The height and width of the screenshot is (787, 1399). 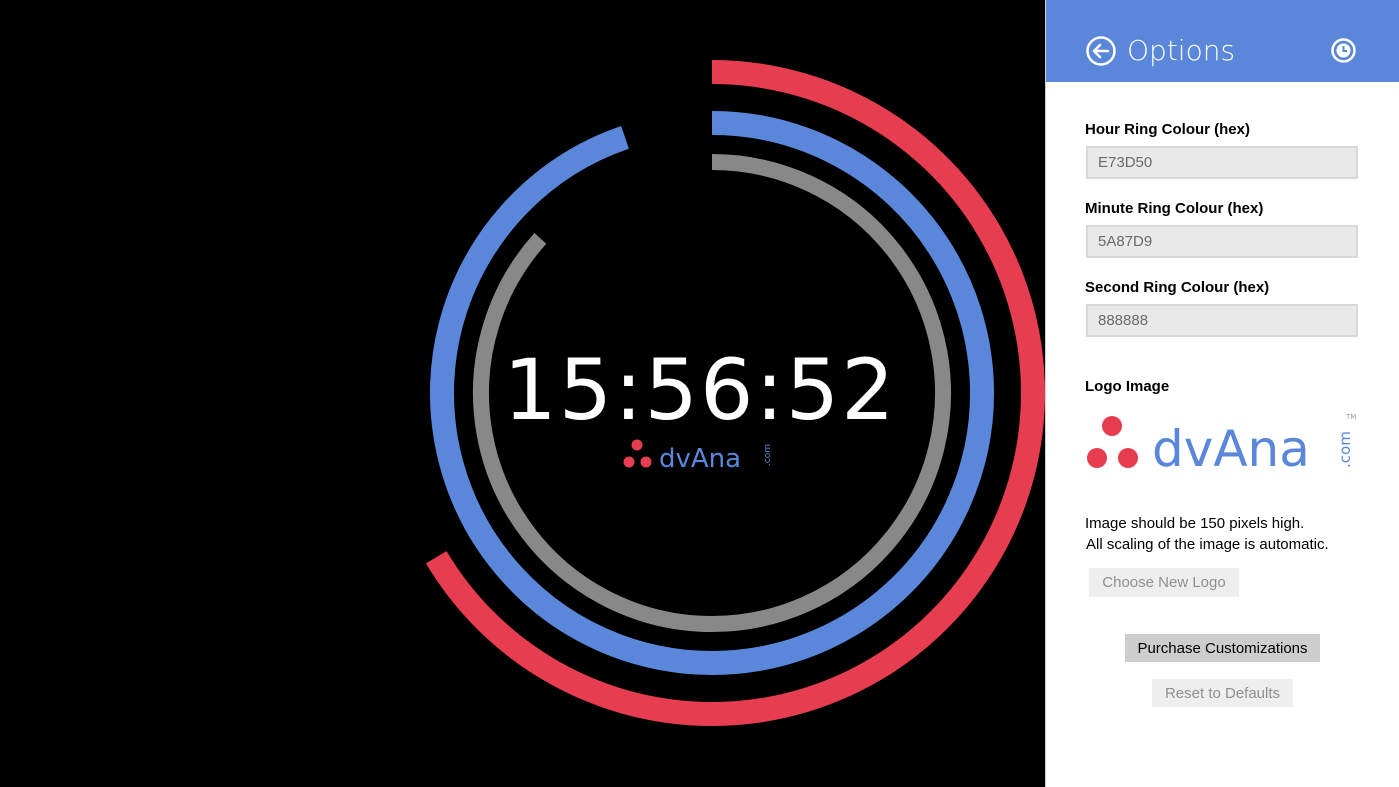 What do you see at coordinates (1181, 50) in the screenshot?
I see `options-title: Options` at bounding box center [1181, 50].